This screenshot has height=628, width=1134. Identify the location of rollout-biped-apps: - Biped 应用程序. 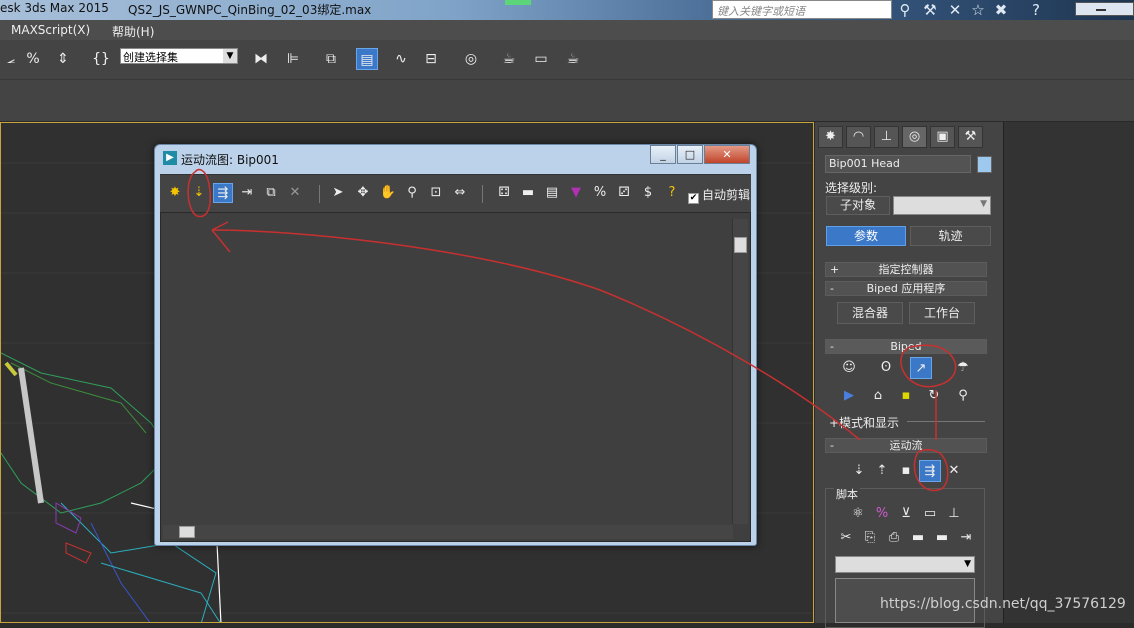
(906, 288).